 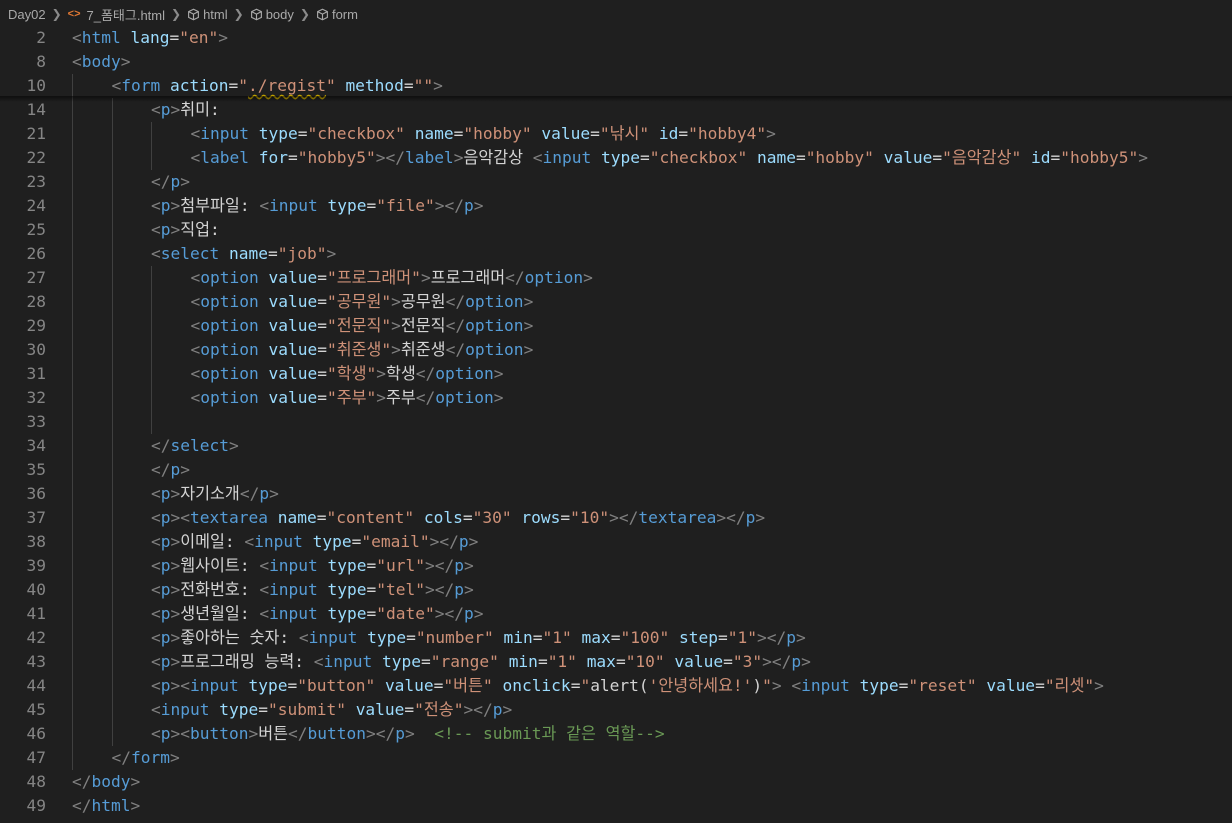 I want to click on code-line: 30 <option value="취준생">취준생</option>, so click(x=616, y=350).